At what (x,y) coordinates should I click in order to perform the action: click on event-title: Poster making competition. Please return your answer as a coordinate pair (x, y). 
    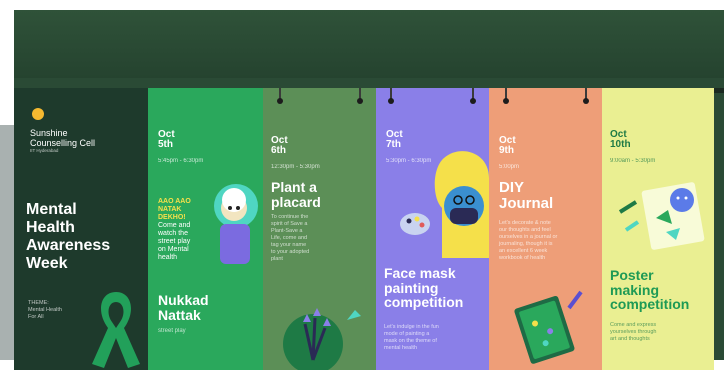
    Looking at the image, I should click on (650, 290).